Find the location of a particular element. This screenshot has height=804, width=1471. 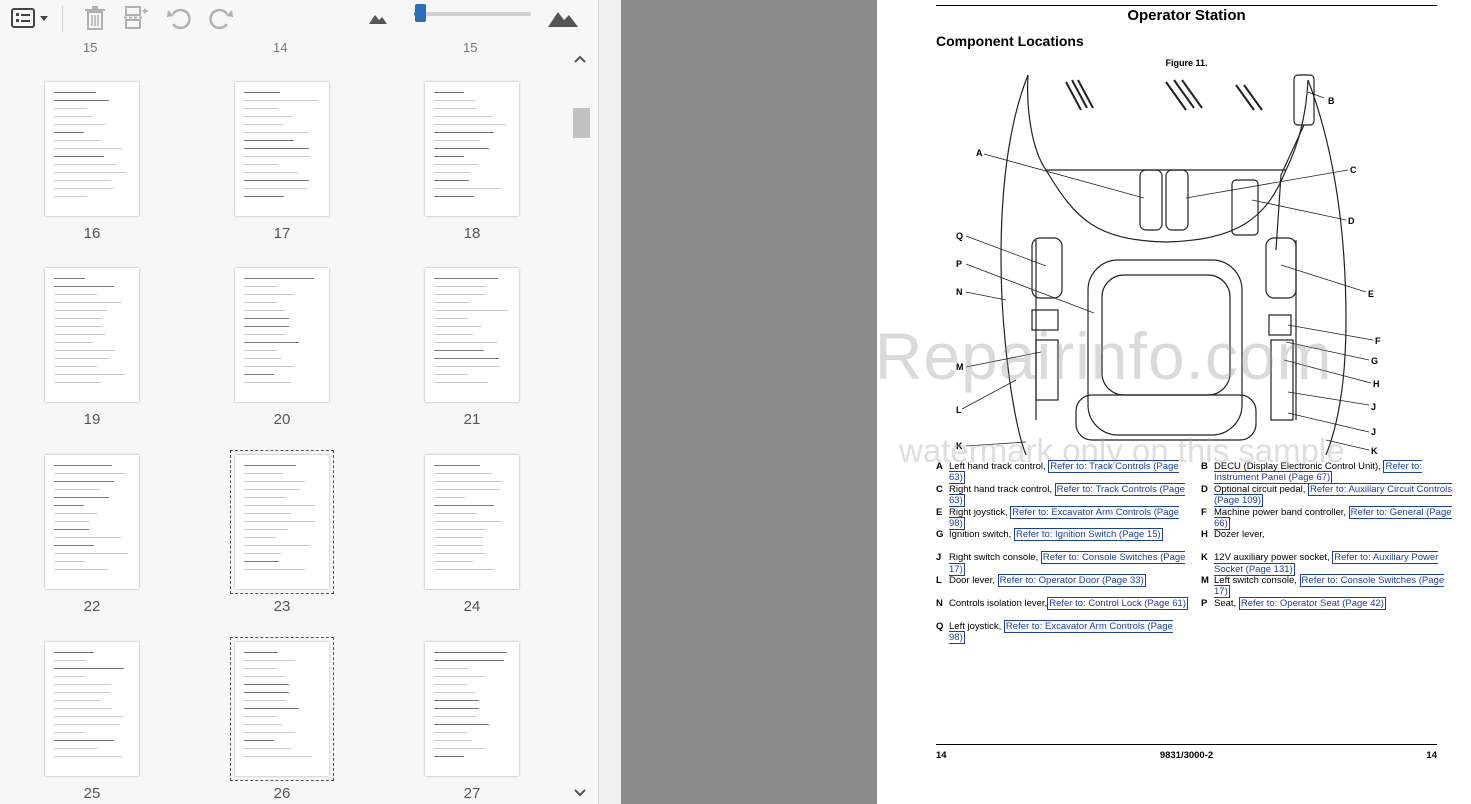

callout-label: B is located at coordinates (1331, 101).